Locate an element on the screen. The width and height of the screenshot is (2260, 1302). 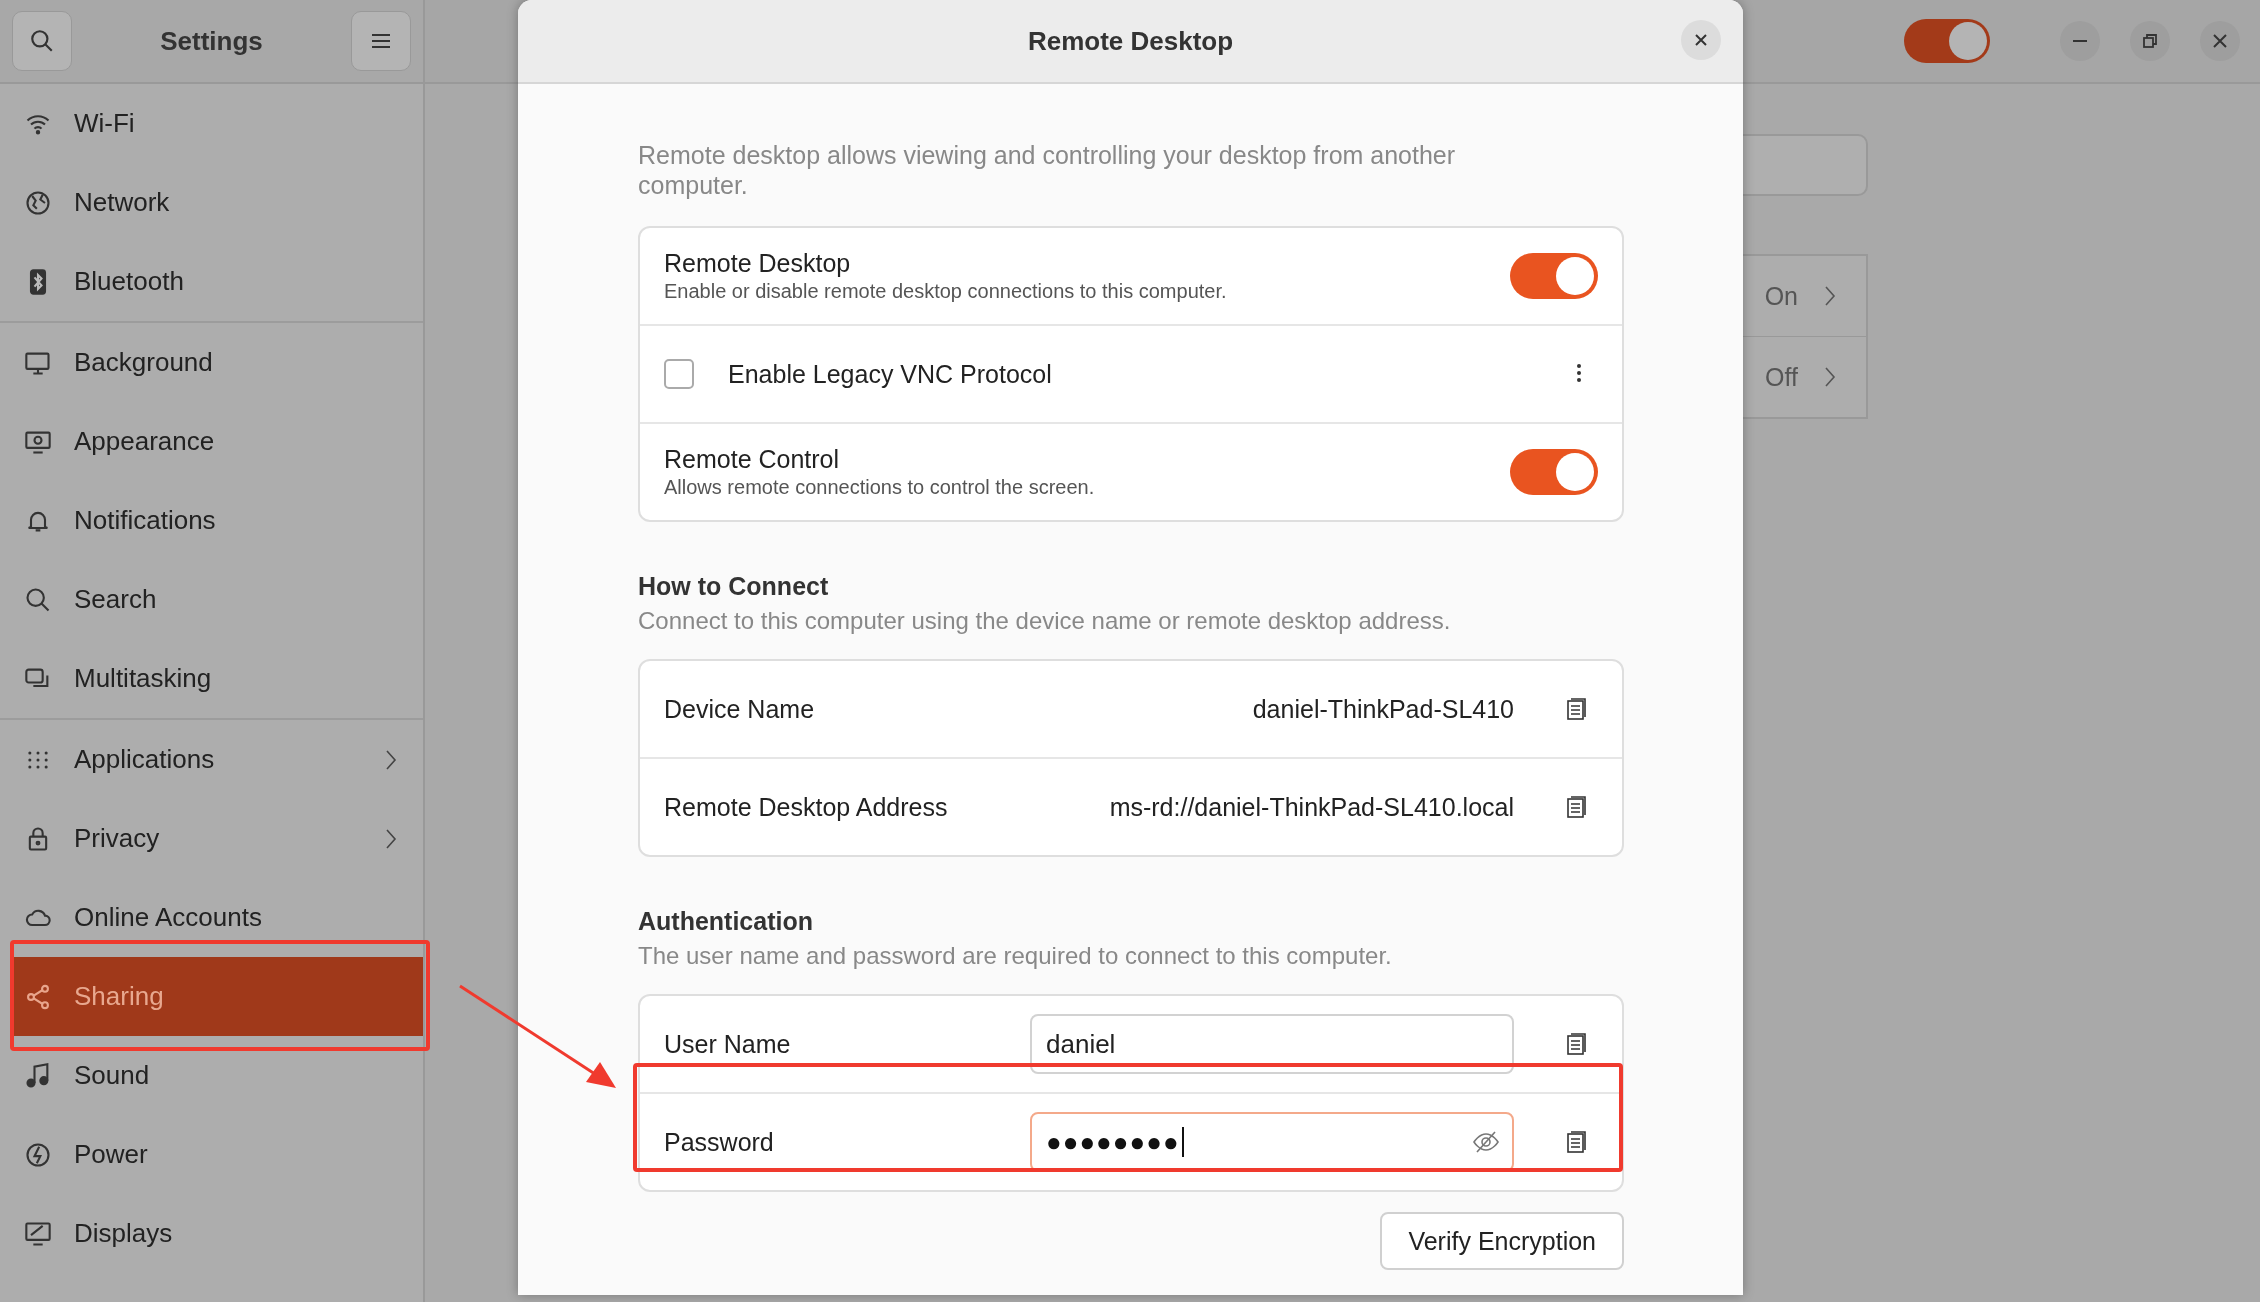
minimize-icon is located at coordinates (2080, 41).